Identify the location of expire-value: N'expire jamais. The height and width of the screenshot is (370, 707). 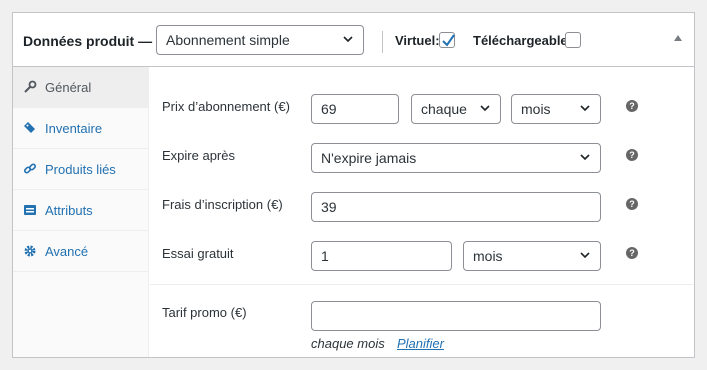
(369, 158).